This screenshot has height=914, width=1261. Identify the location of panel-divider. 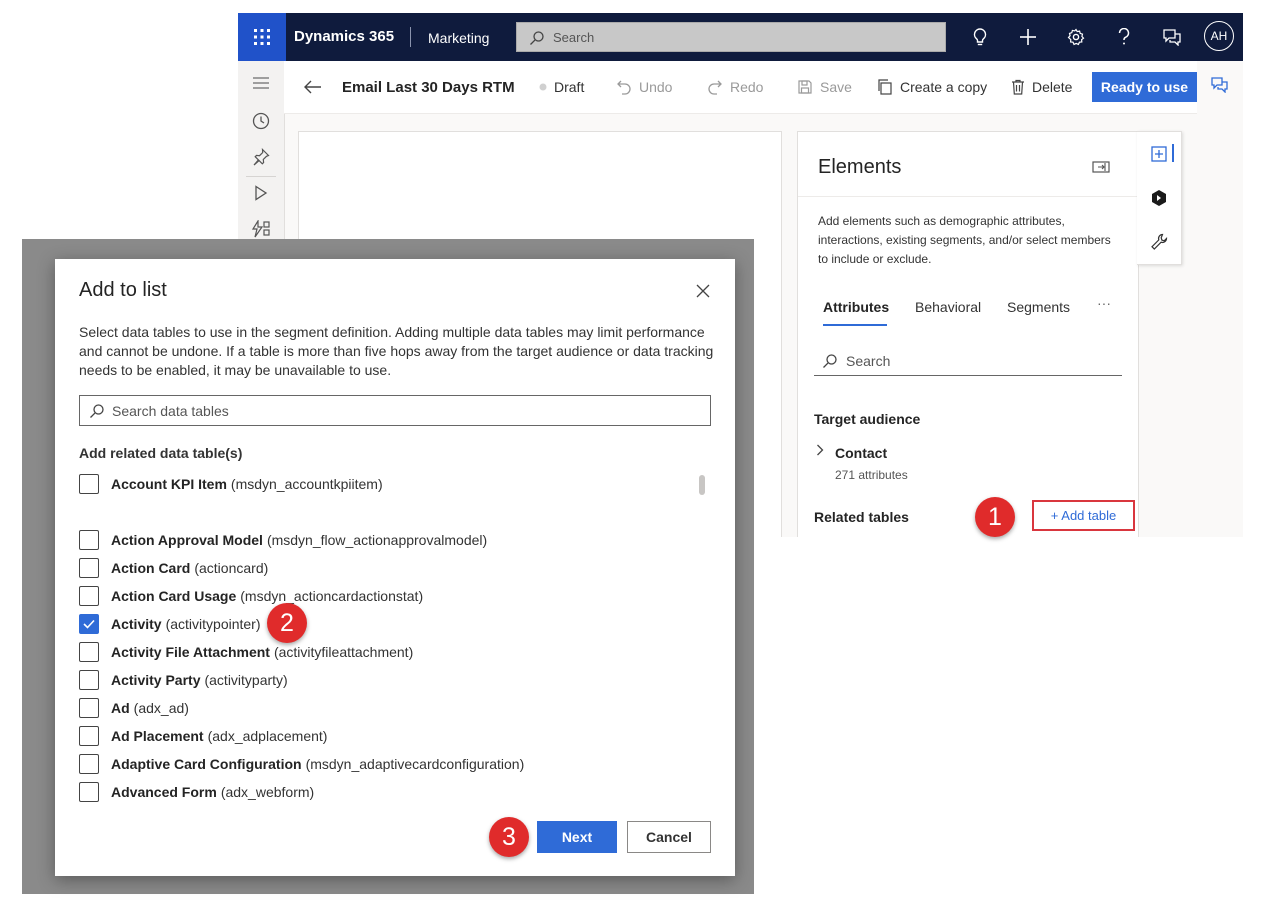
(968, 196).